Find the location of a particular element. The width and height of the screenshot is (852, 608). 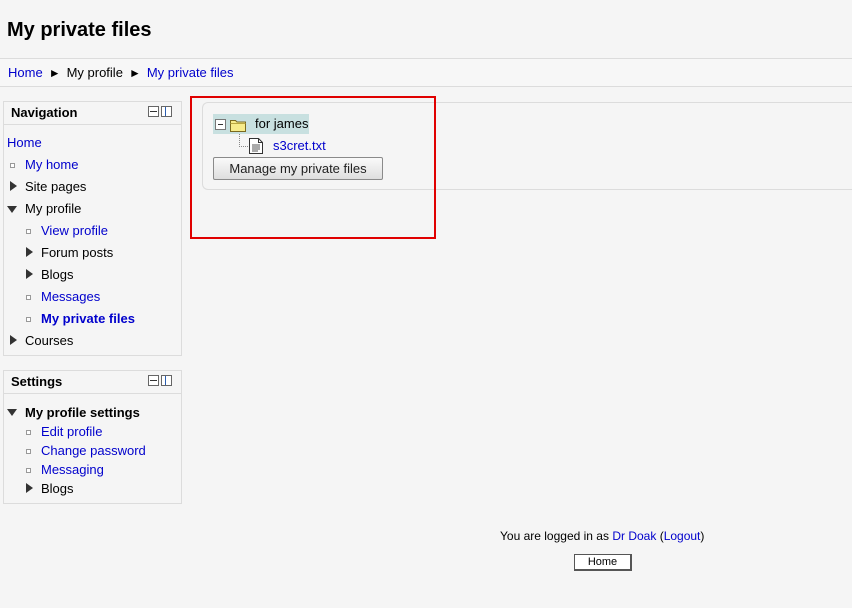

breadcrumb-my-profile: My profile is located at coordinates (94, 72).